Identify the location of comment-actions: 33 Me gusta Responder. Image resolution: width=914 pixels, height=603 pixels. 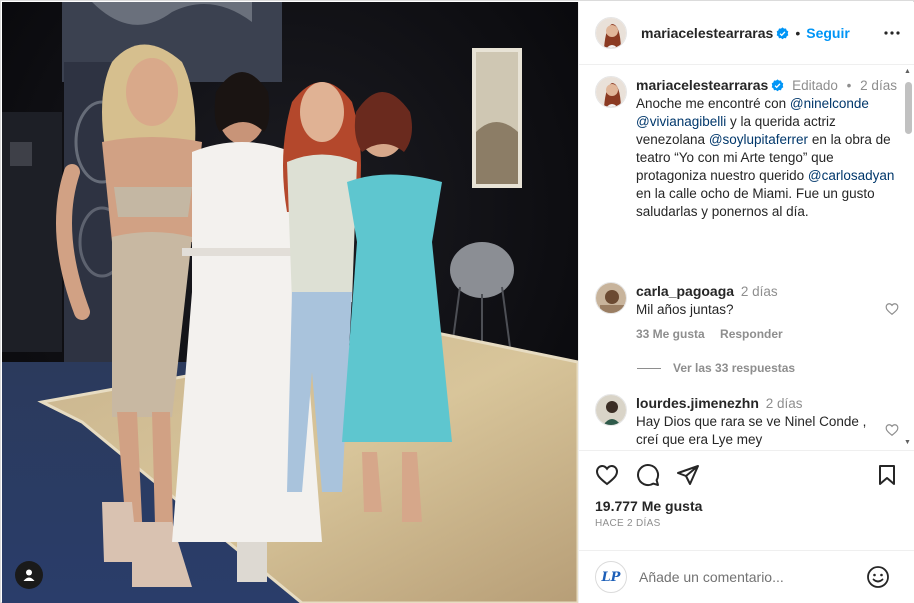
(756, 334).